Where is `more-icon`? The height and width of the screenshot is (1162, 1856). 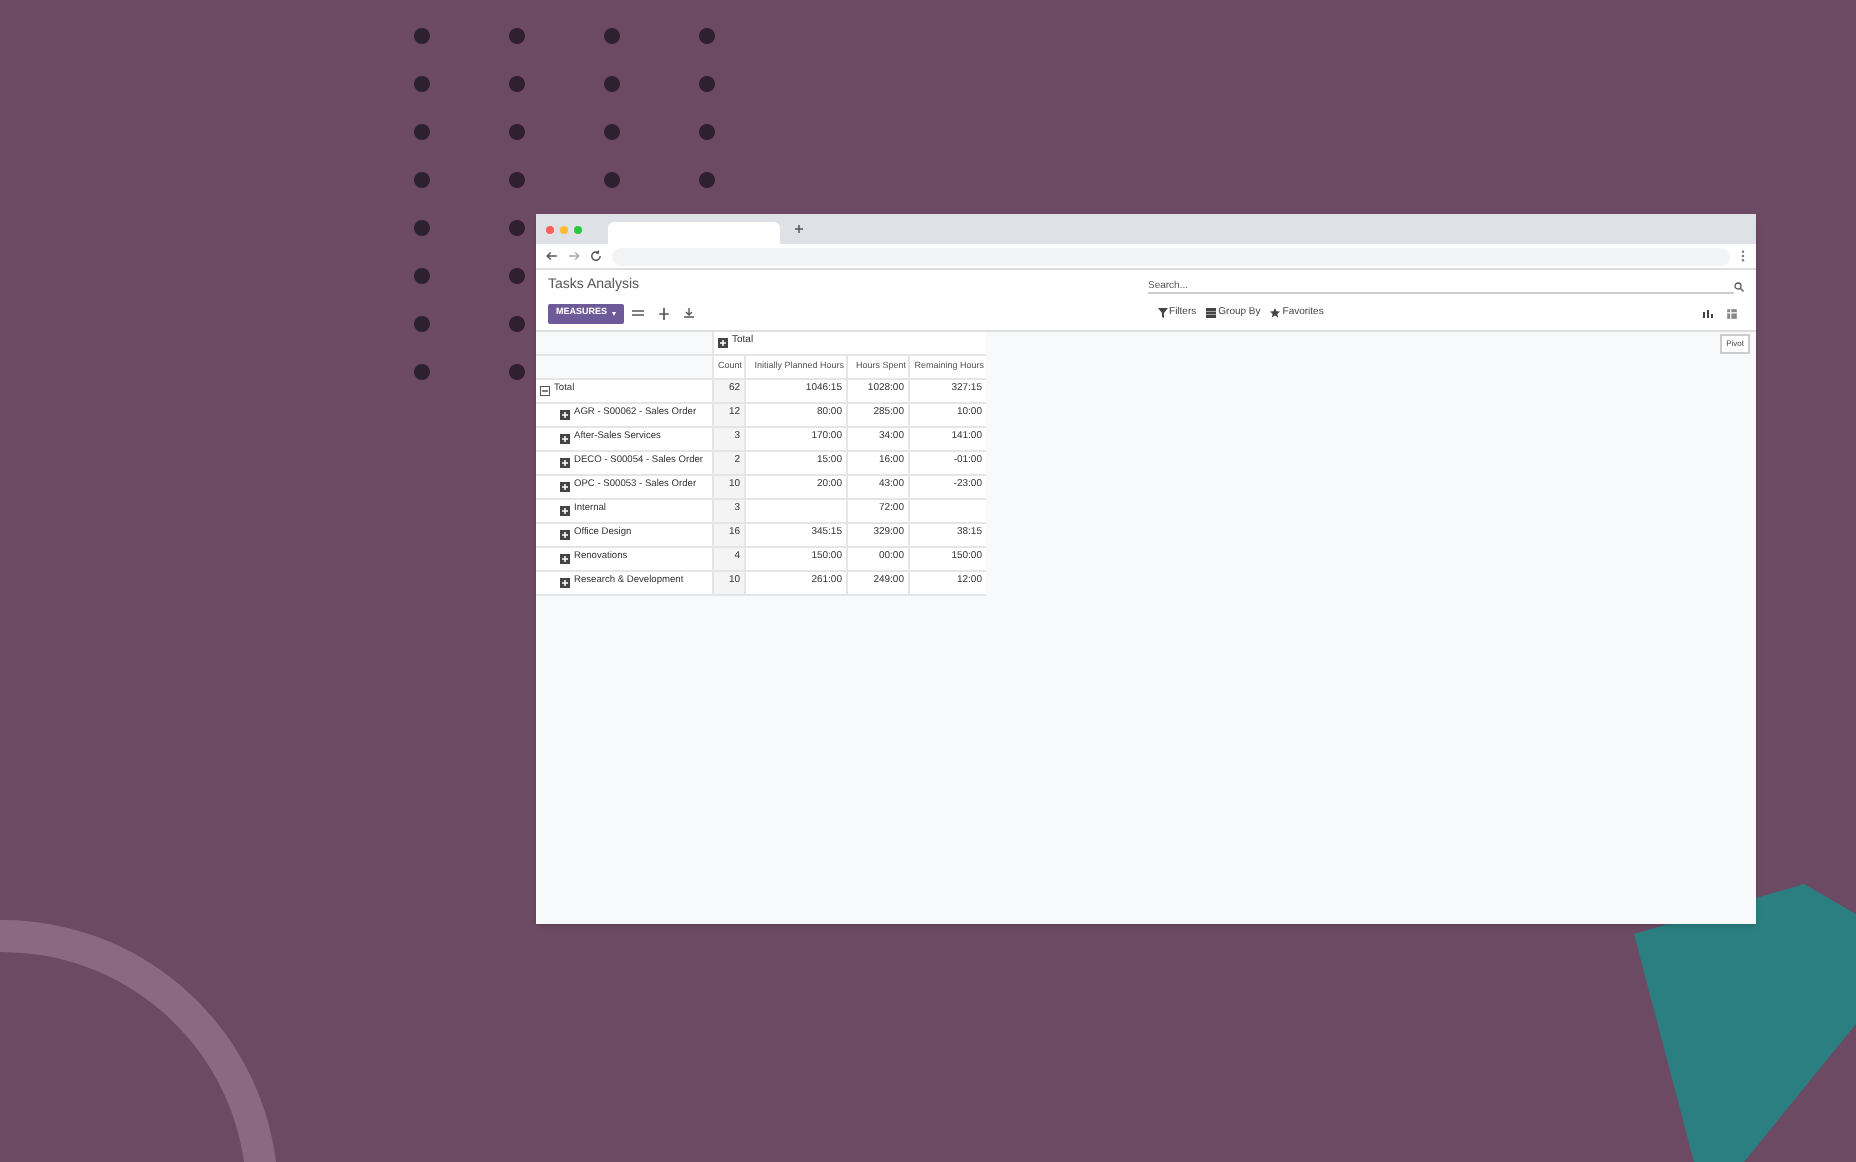
more-icon is located at coordinates (1743, 256).